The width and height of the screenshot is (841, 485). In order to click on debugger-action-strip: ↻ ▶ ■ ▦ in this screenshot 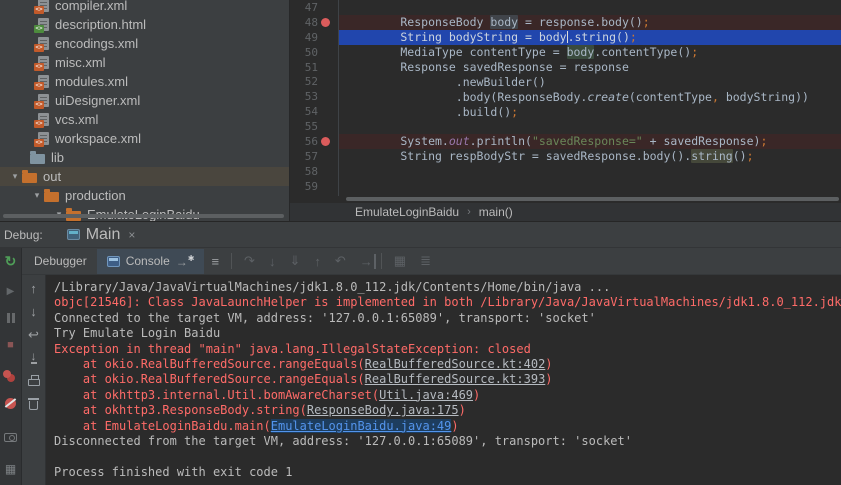, I will do `click(11, 366)`.